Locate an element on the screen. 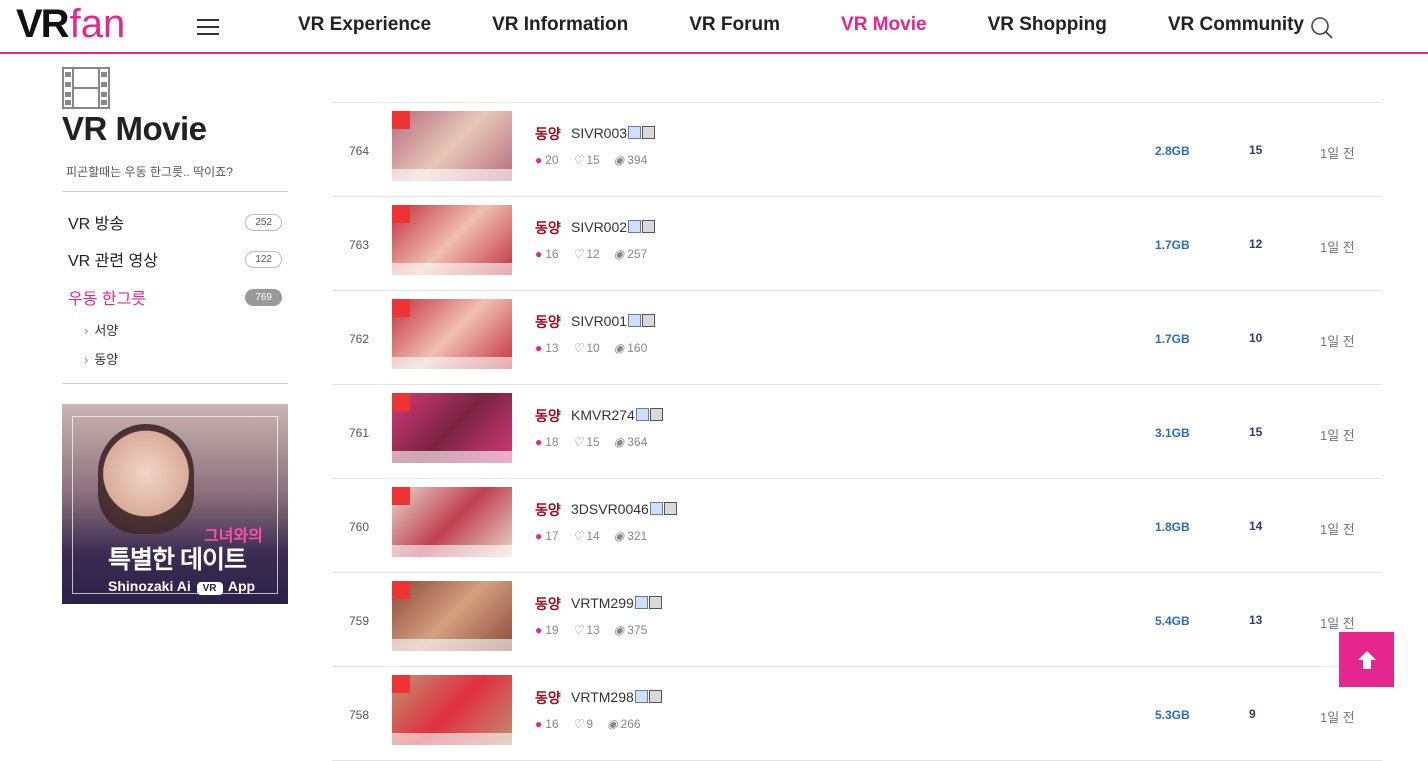  film-icon is located at coordinates (86, 90).